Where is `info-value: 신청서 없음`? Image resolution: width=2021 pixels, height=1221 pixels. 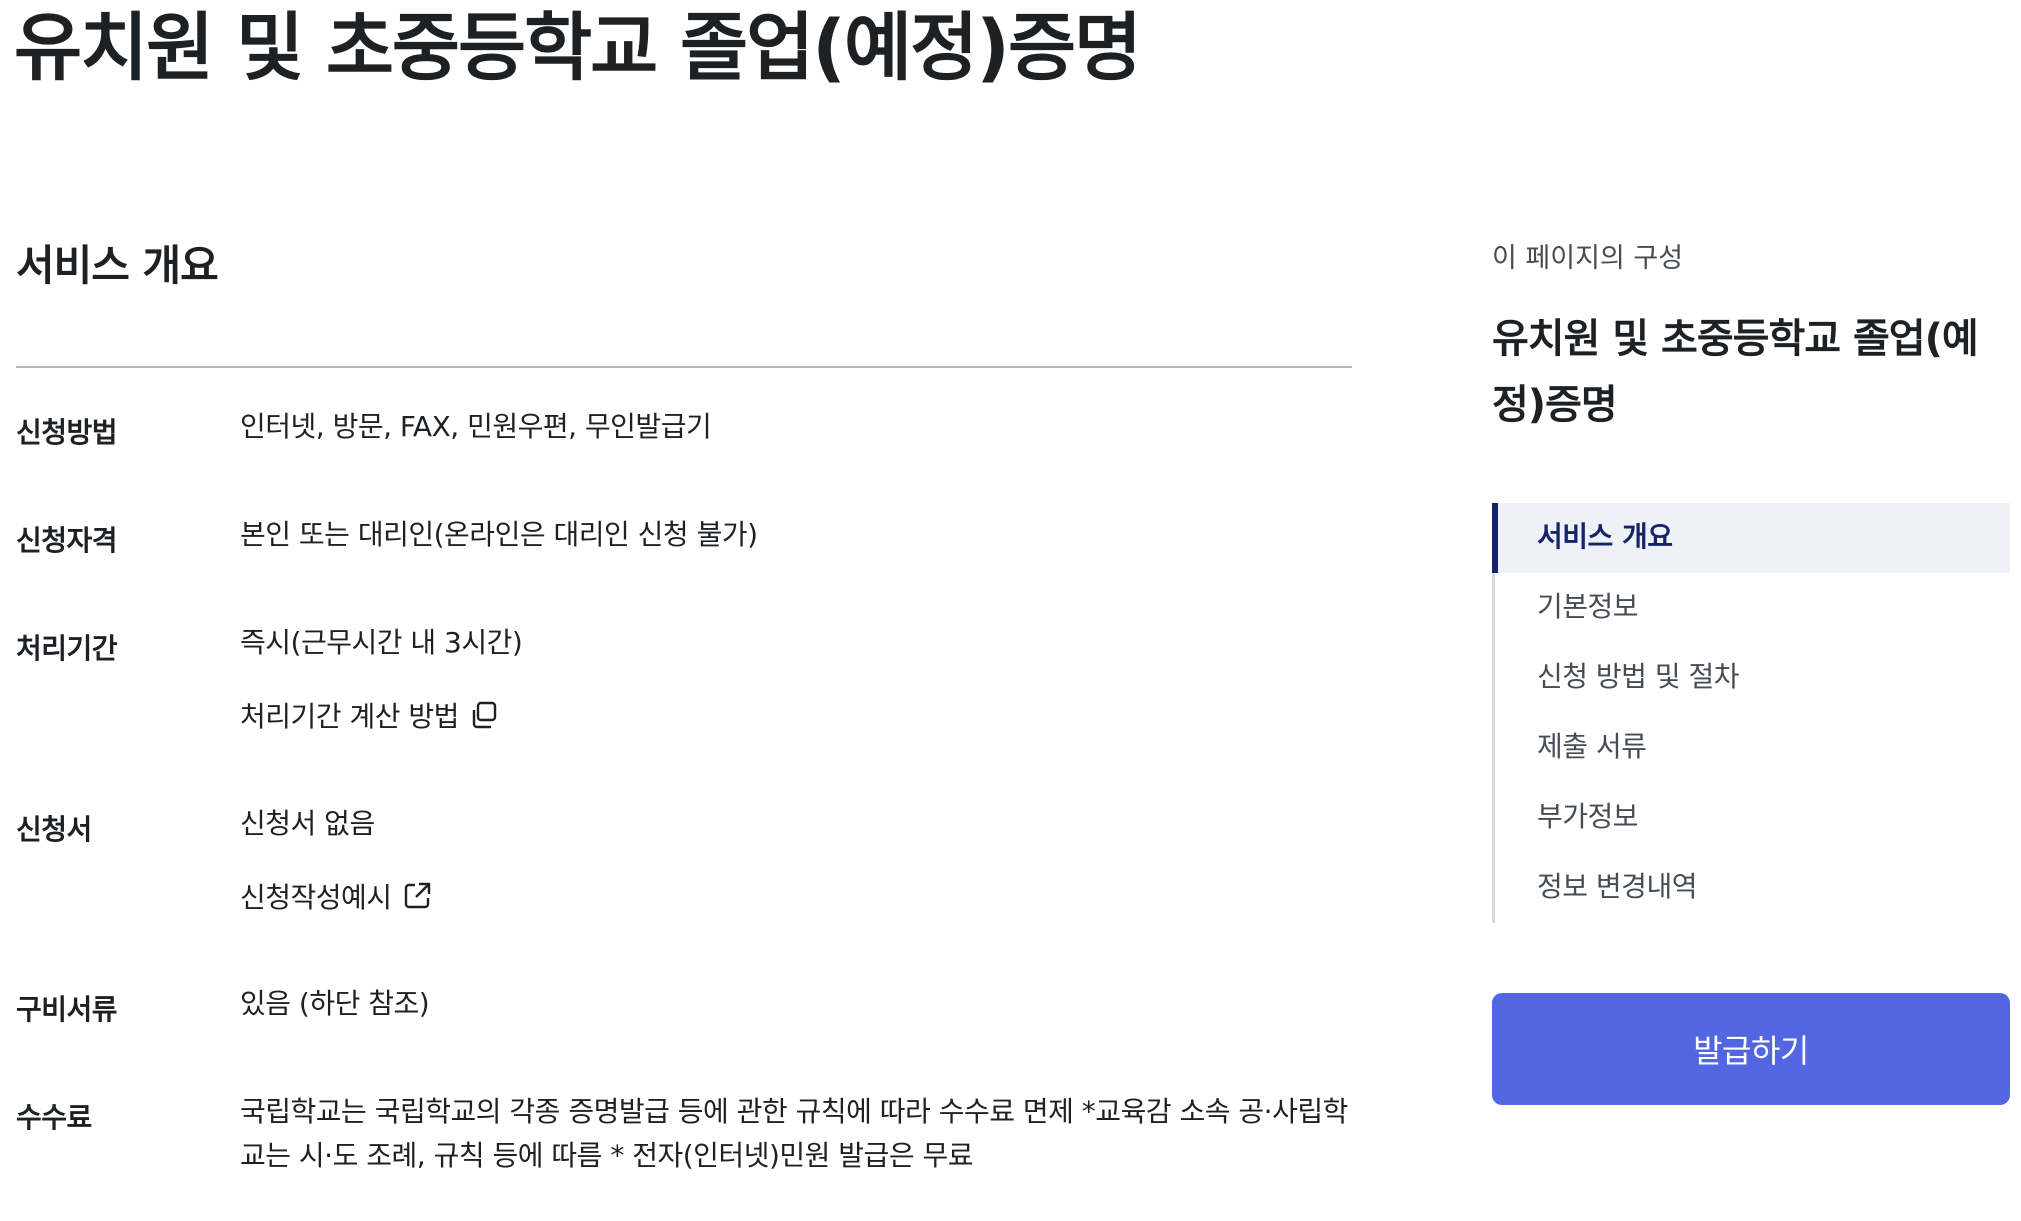 info-value: 신청서 없음 is located at coordinates (307, 823).